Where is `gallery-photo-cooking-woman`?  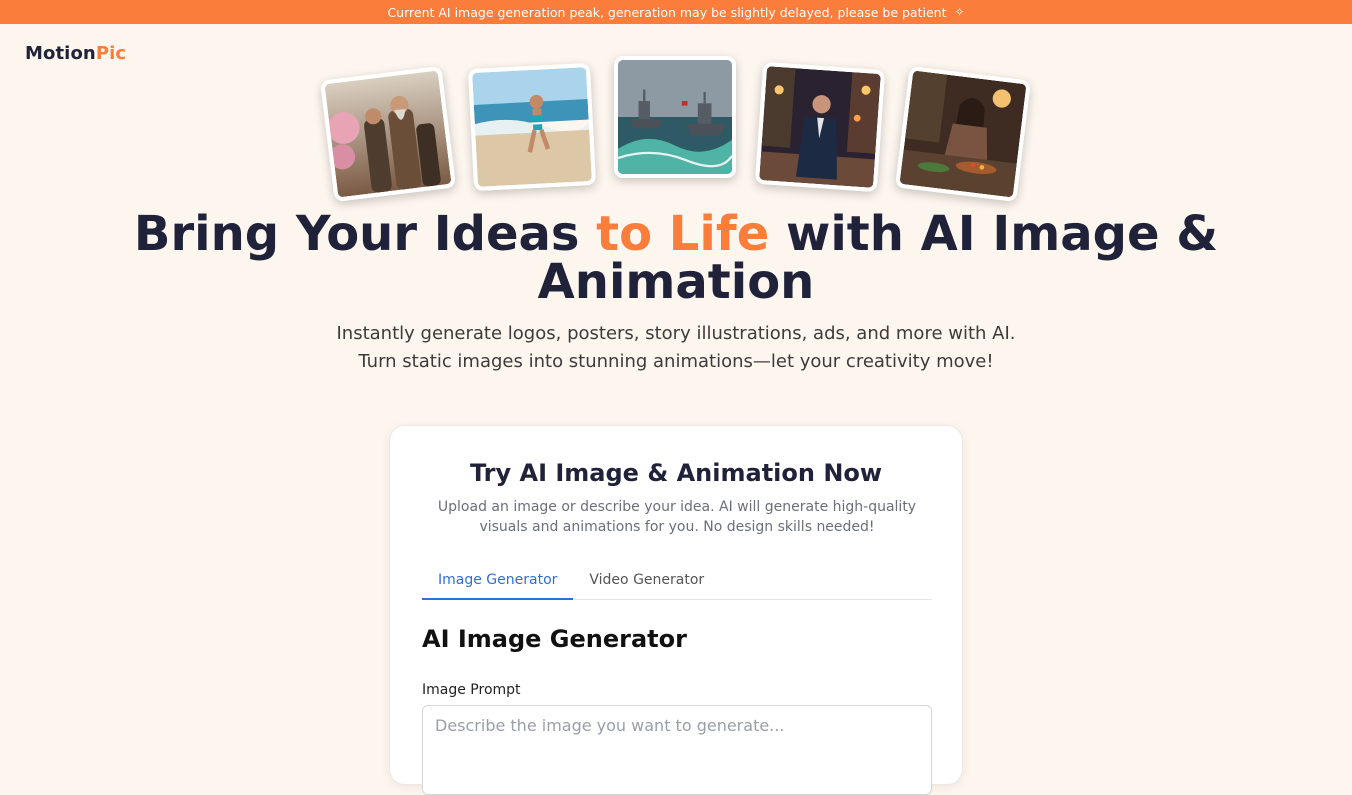 gallery-photo-cooking-woman is located at coordinates (963, 134).